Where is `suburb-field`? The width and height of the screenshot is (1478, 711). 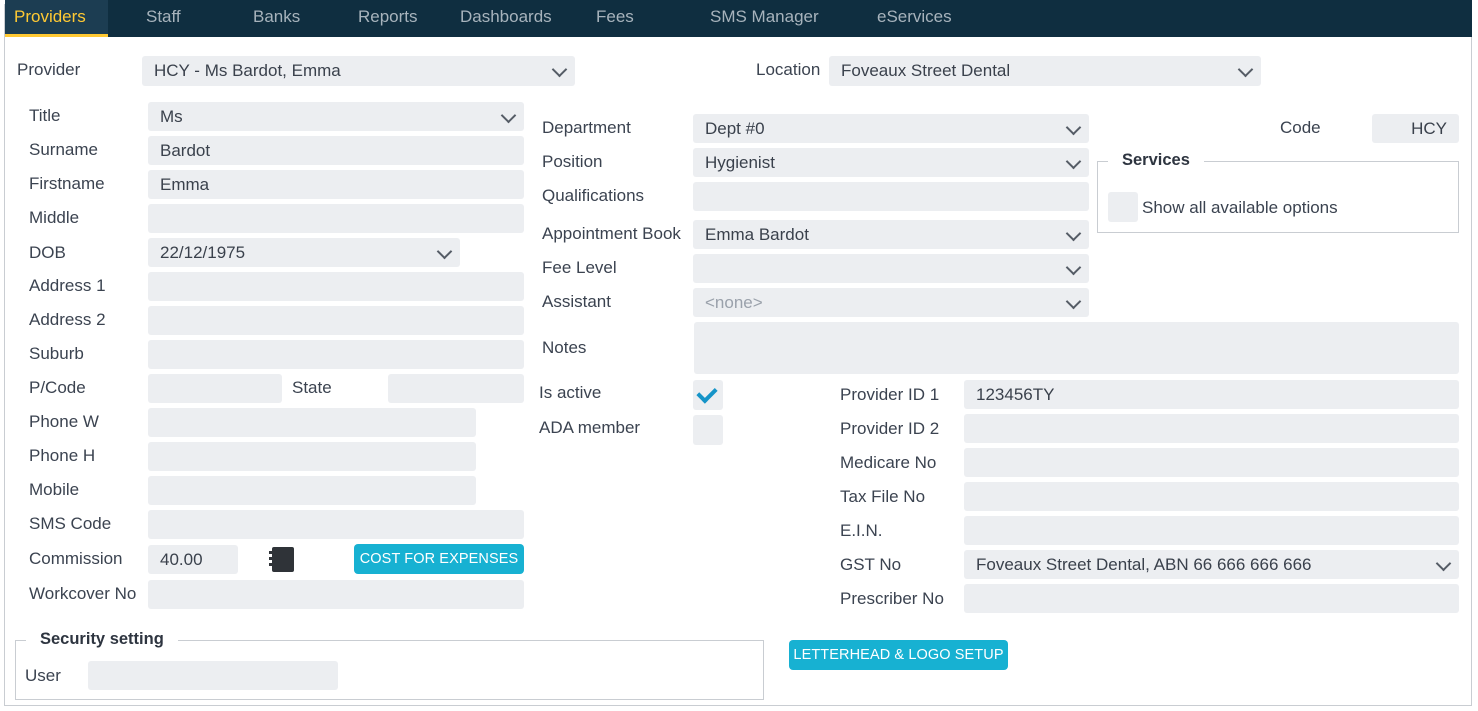
suburb-field is located at coordinates (336, 354).